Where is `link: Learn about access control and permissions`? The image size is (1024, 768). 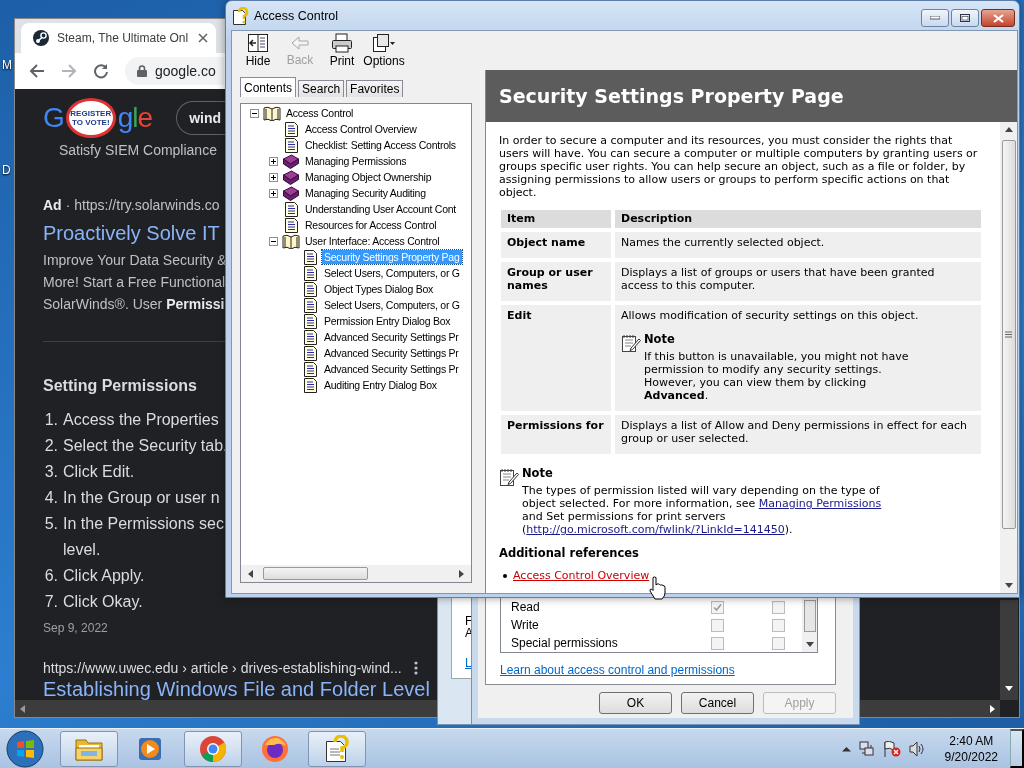 link: Learn about access control and permissions is located at coordinates (617, 670).